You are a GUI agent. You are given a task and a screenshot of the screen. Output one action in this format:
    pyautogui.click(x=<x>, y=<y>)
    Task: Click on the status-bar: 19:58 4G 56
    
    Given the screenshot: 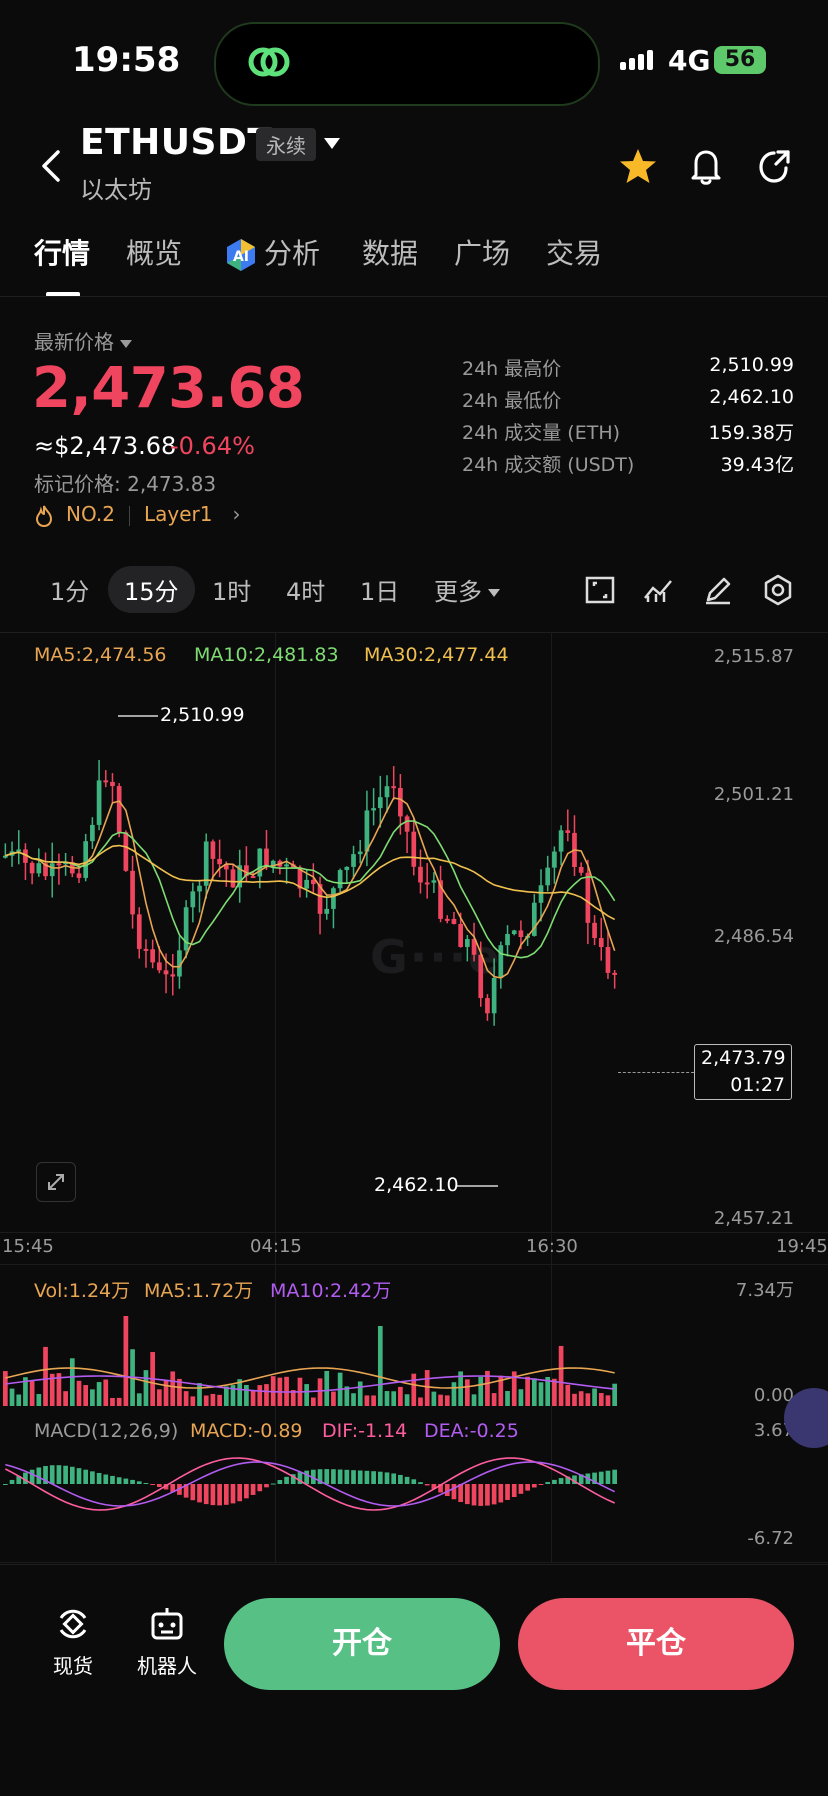 What is the action you would take?
    pyautogui.click(x=414, y=60)
    